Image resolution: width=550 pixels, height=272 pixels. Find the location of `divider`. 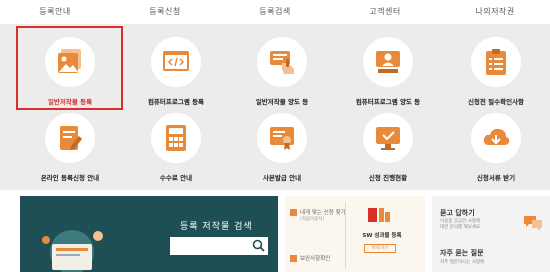

divider is located at coordinates (345, 235).